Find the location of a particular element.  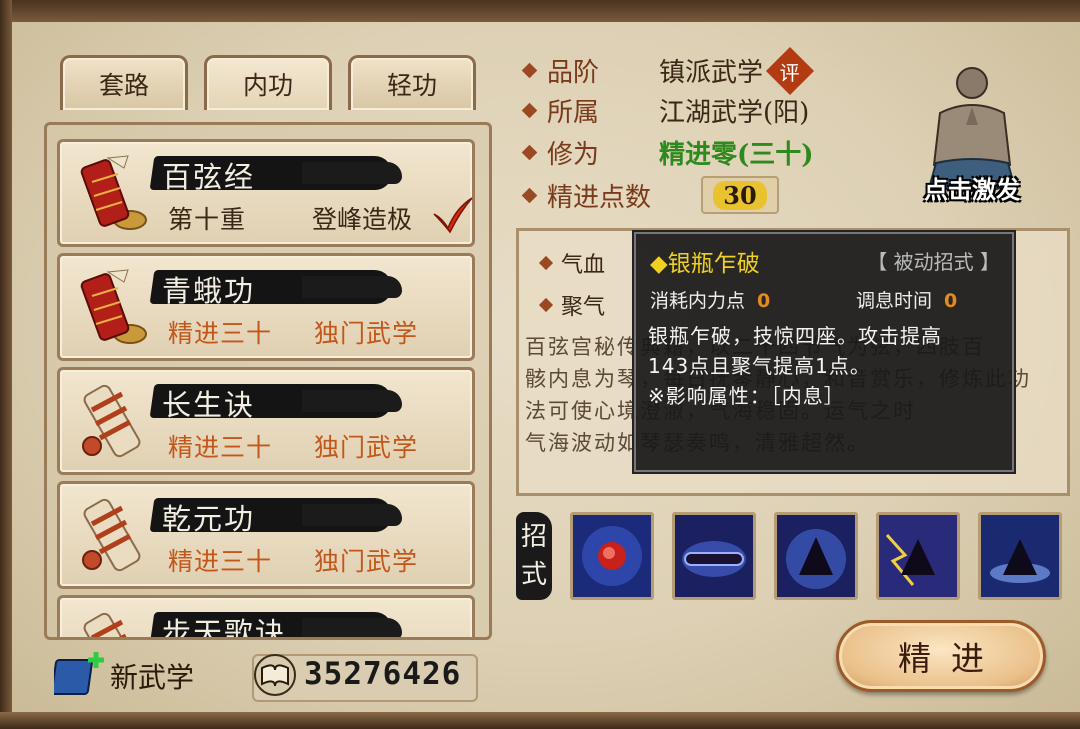

skills-label: 招 式 is located at coordinates (534, 556).